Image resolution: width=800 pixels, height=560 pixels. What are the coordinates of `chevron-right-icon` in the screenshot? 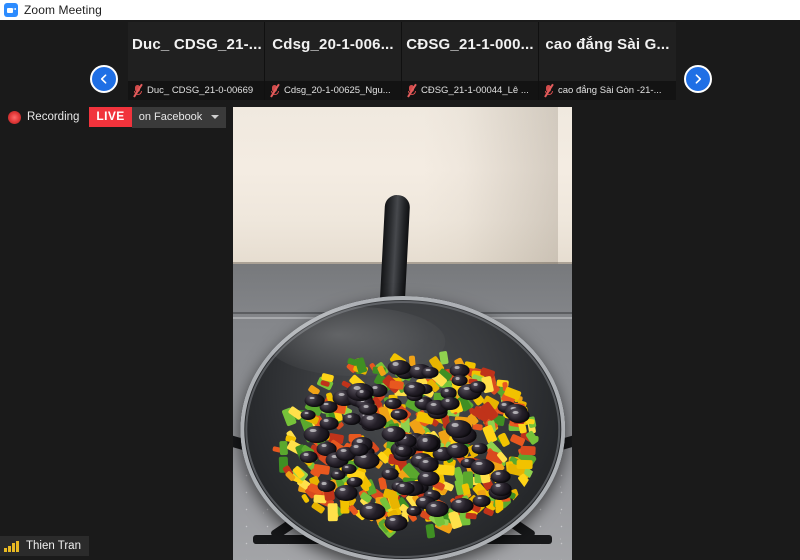 It's located at (698, 79).